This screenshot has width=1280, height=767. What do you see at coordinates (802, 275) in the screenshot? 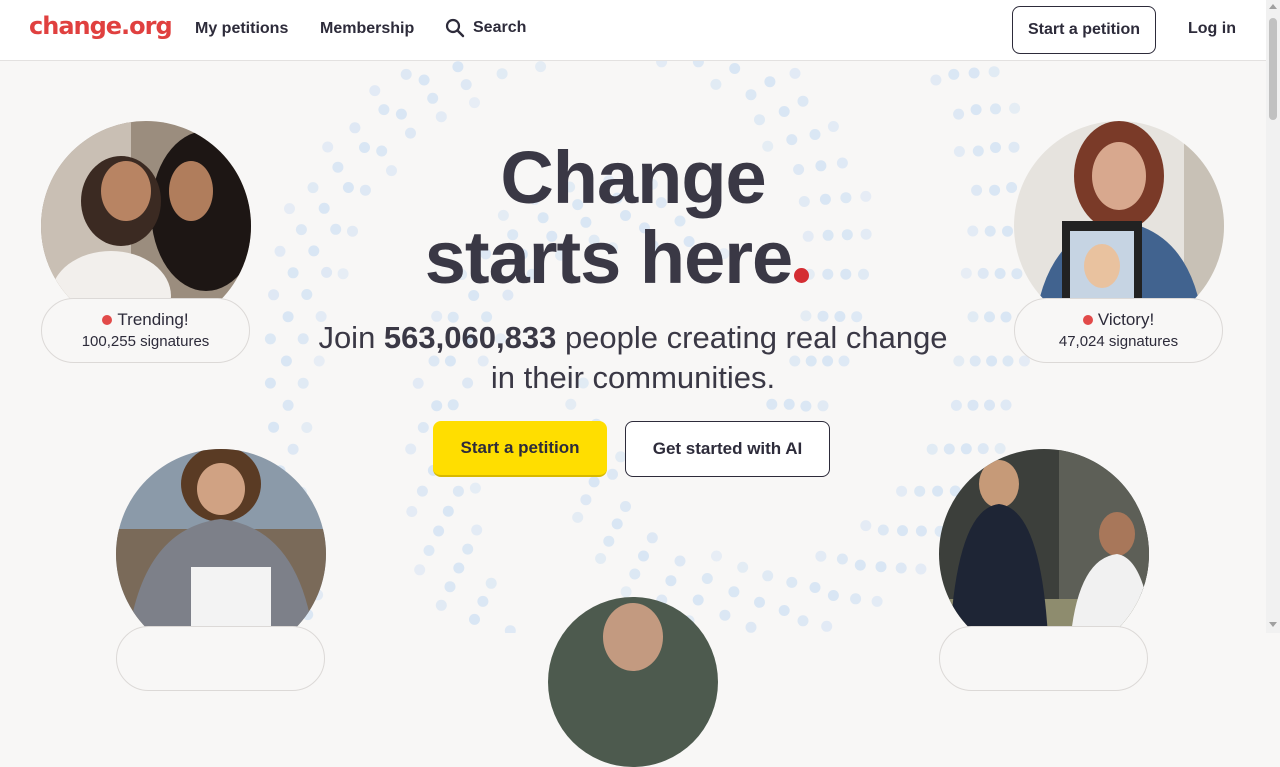
I see `red-period-dot` at bounding box center [802, 275].